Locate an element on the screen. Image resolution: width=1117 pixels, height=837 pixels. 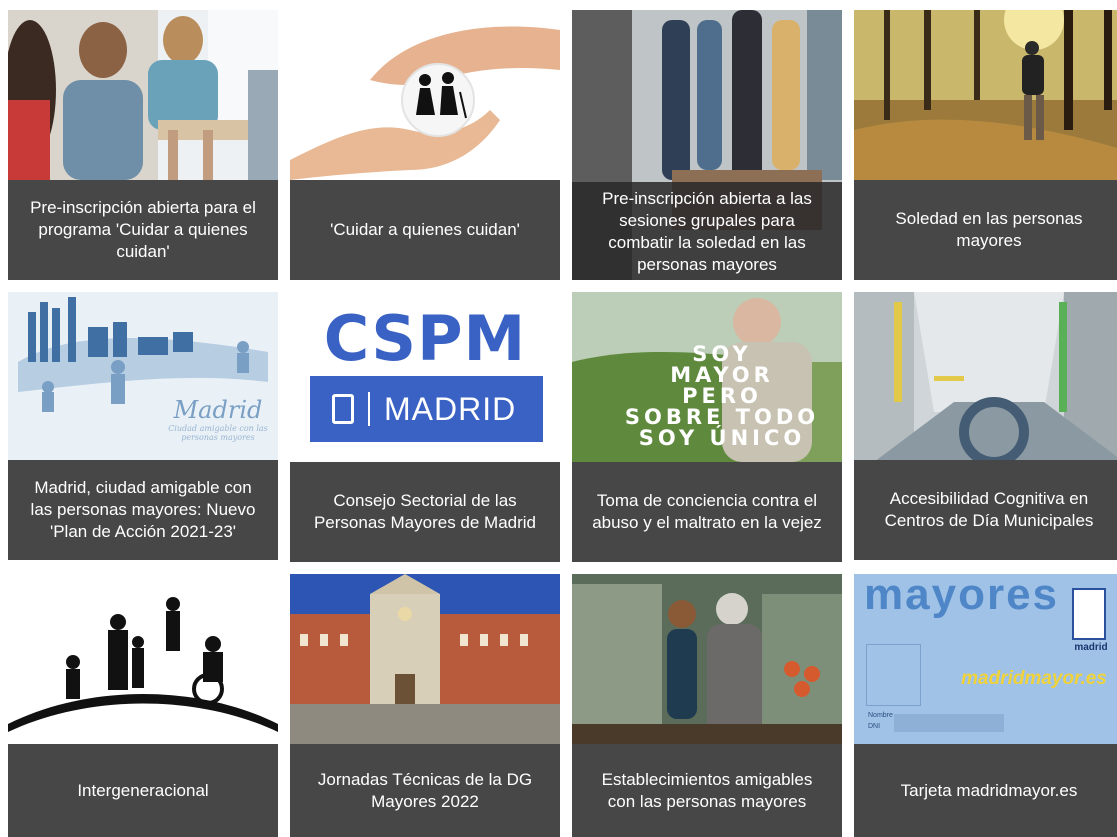
tile-image-soy-unico: SOY MAYOR PERO SOBRE TODO SOY ÚNICO is located at coordinates (707, 377).